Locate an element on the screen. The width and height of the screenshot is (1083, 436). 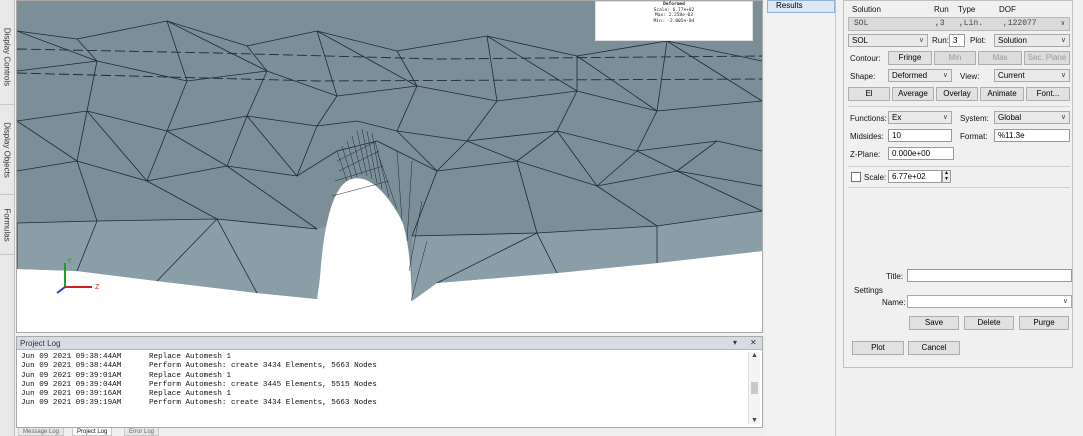
tab-project-log: Project Log is located at coordinates (92, 432).